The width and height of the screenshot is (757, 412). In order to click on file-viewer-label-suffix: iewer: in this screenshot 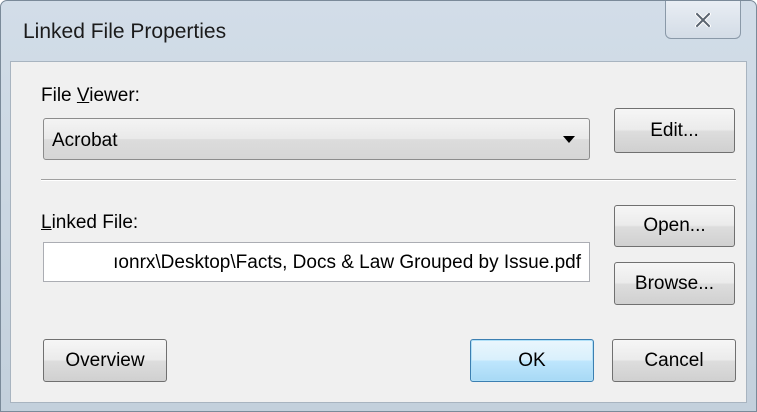, I will do `click(114, 95)`.